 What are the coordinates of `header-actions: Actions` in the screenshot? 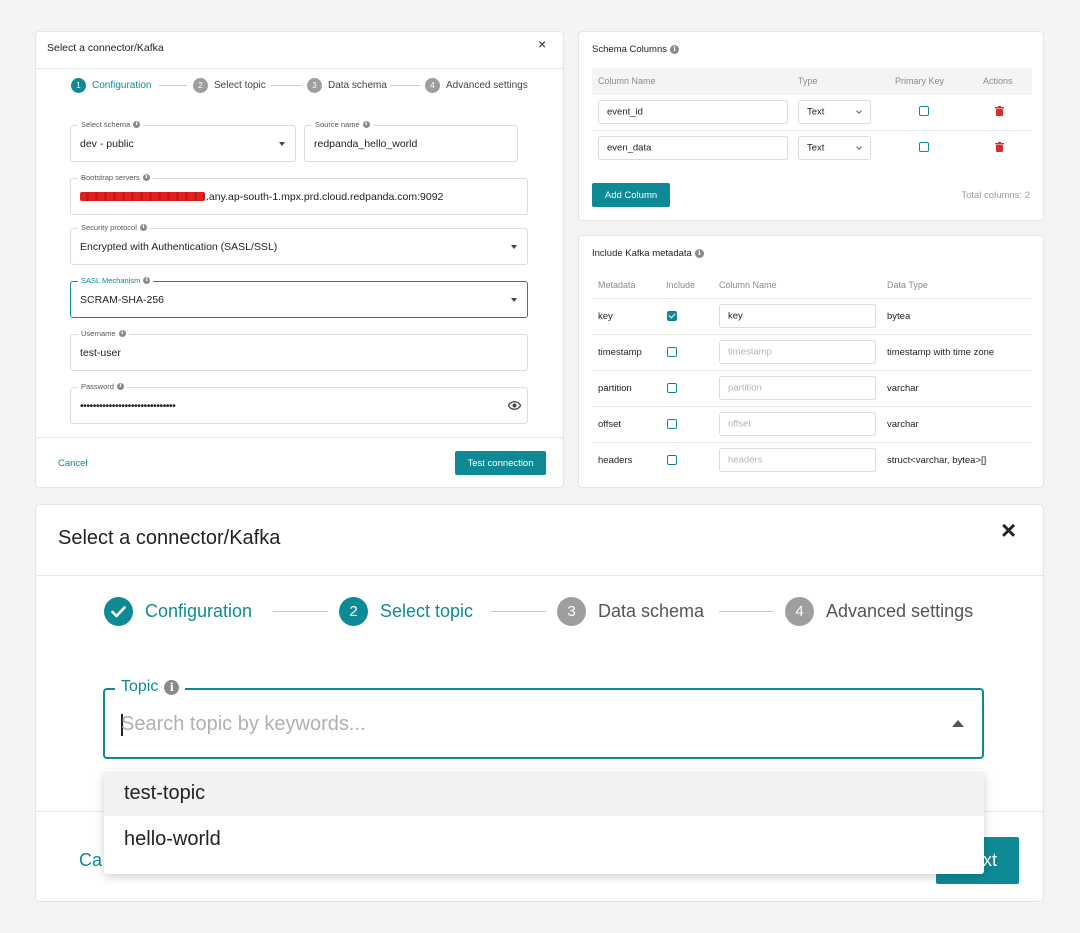 It's located at (998, 81).